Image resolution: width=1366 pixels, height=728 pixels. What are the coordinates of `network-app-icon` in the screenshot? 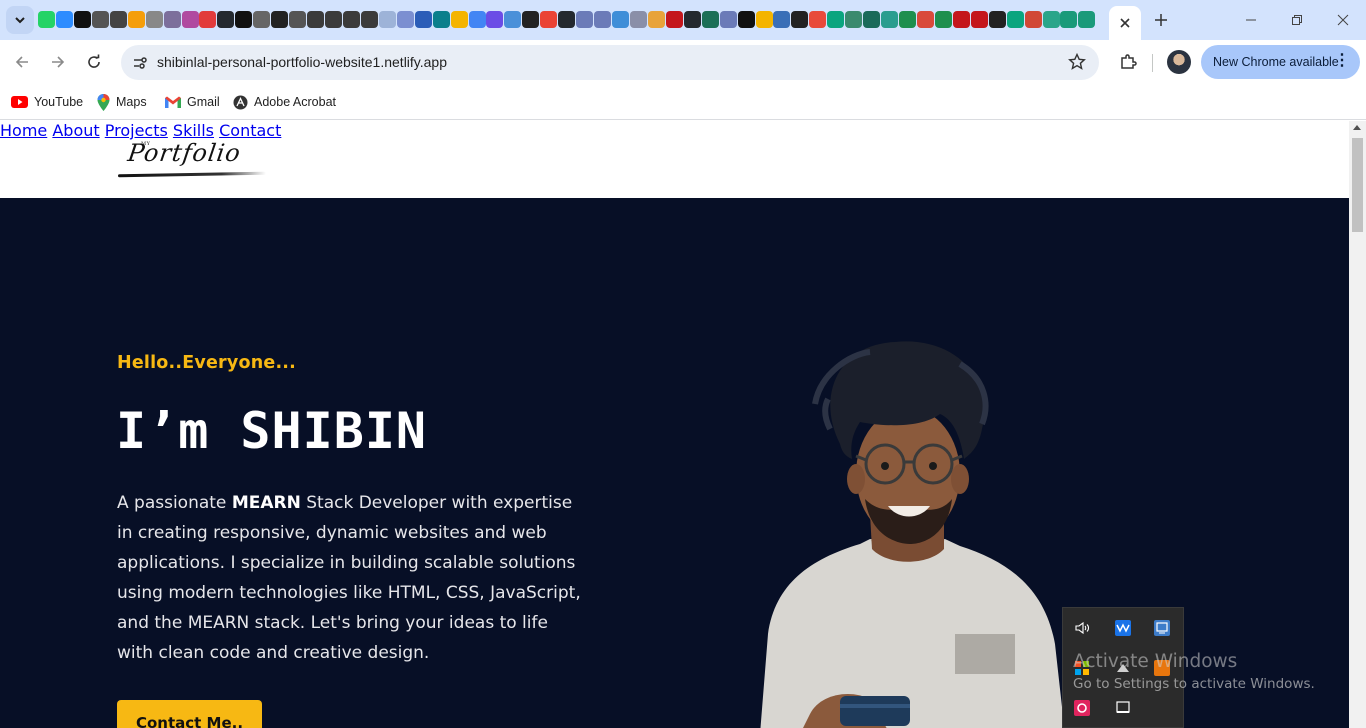 It's located at (1162, 628).